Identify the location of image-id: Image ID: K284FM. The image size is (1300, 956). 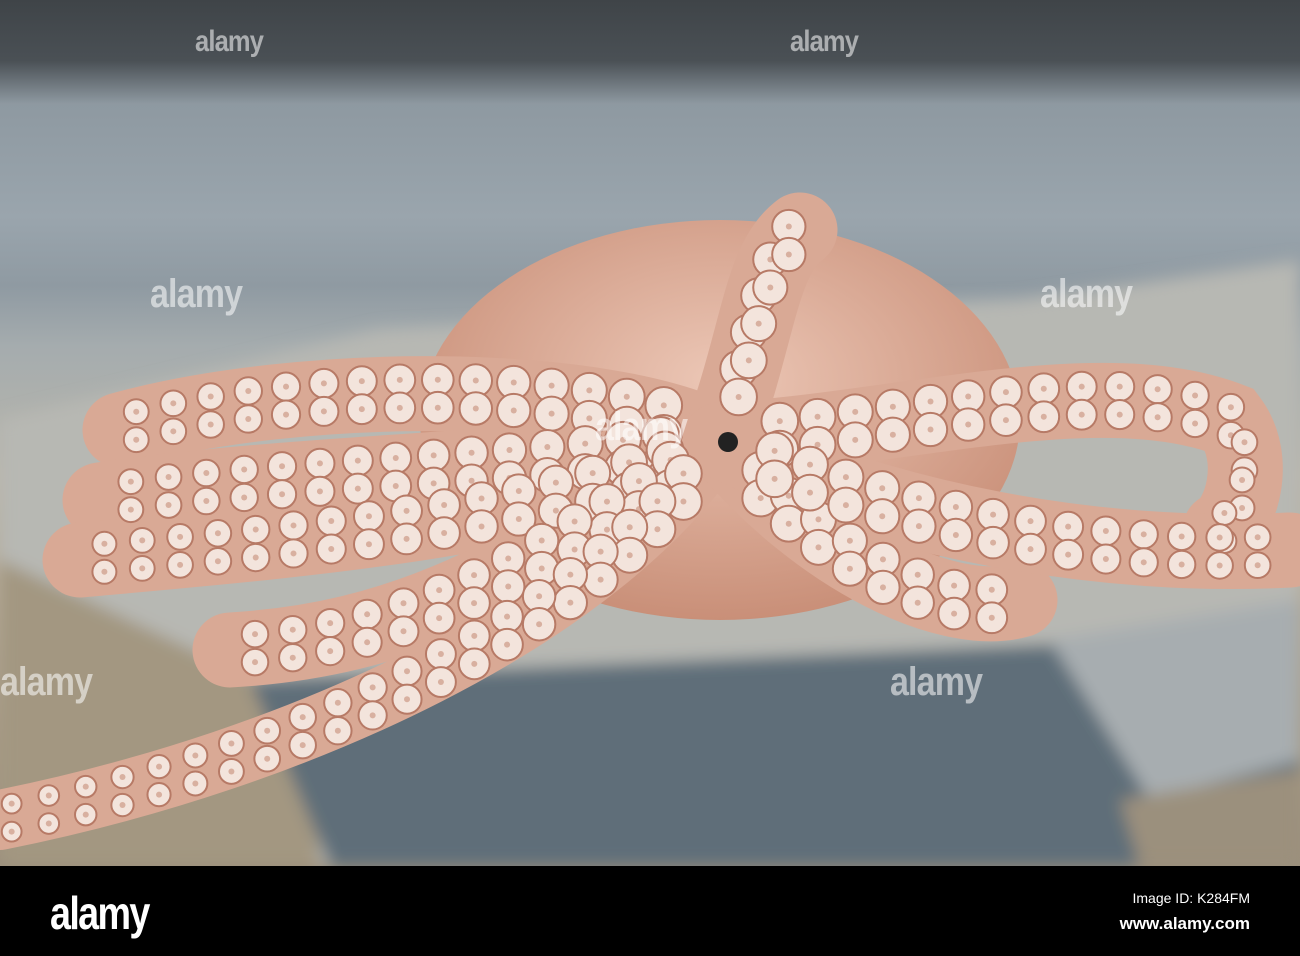
(1191, 898).